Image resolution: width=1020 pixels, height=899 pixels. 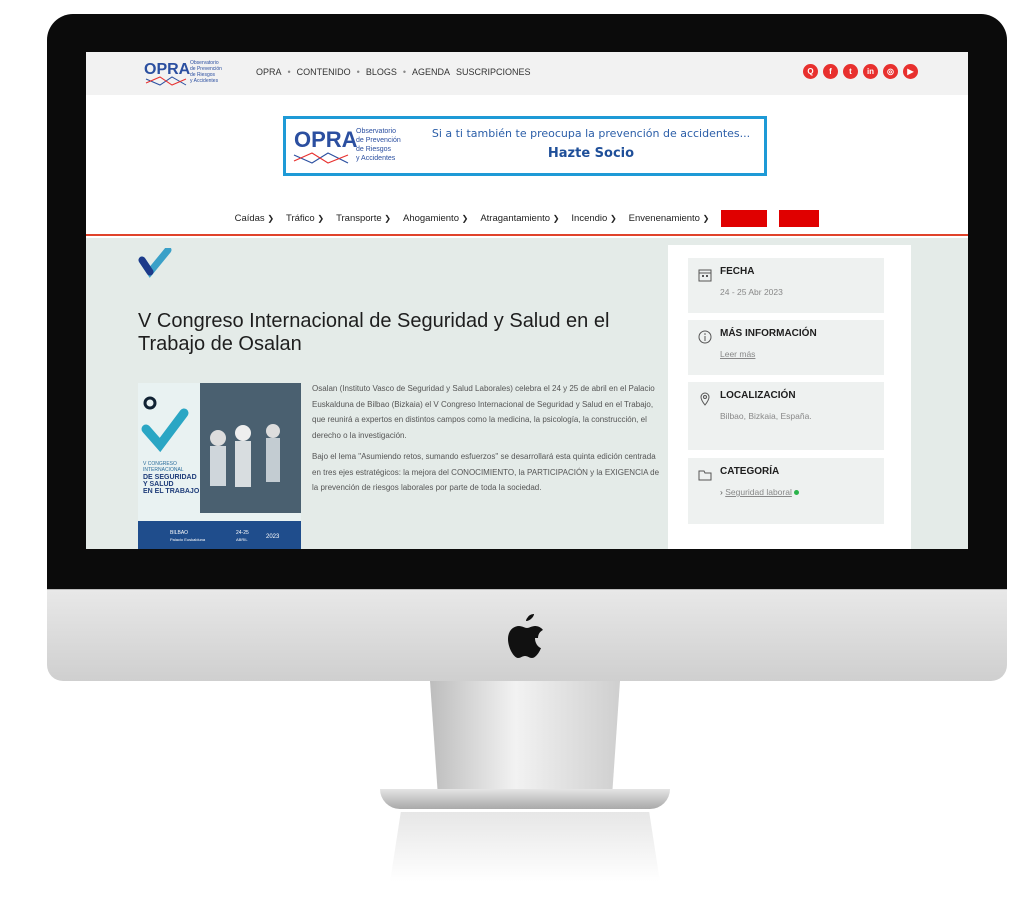 I want to click on location-value: Bilbao, Bizkaia, España., so click(x=766, y=416).